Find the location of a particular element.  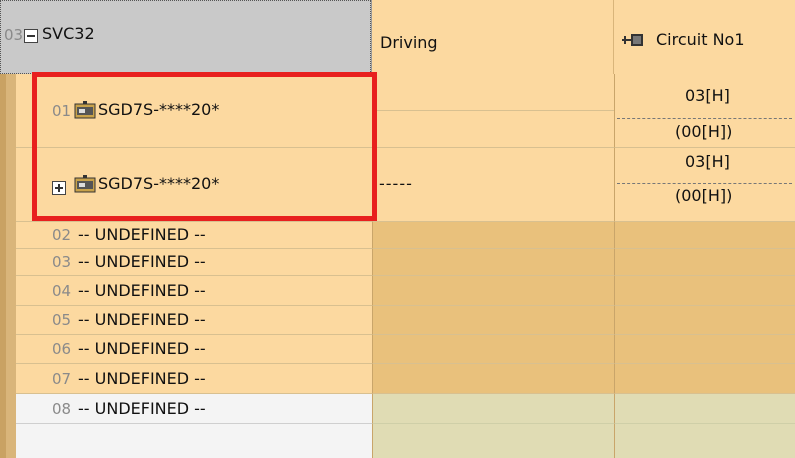

row-index: 05 is located at coordinates (62, 320).